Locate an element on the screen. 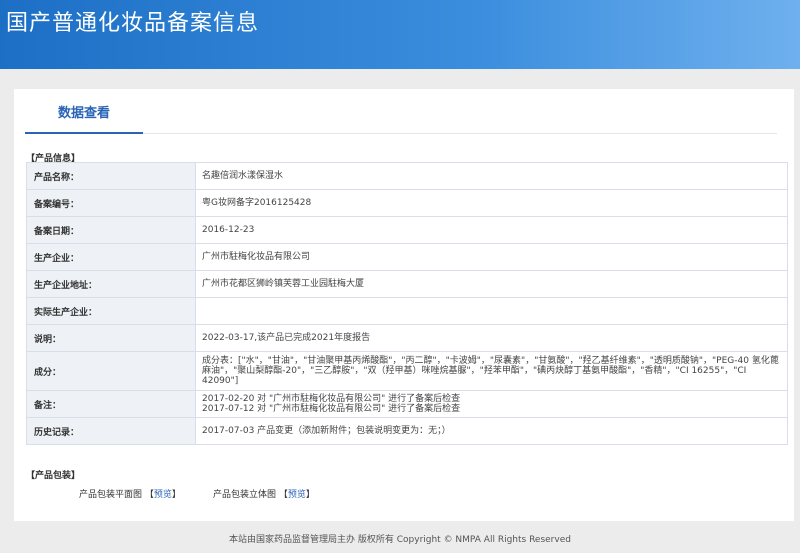 This screenshot has width=800, height=553. registration-date-value: 2016-12-23 is located at coordinates (491, 230).